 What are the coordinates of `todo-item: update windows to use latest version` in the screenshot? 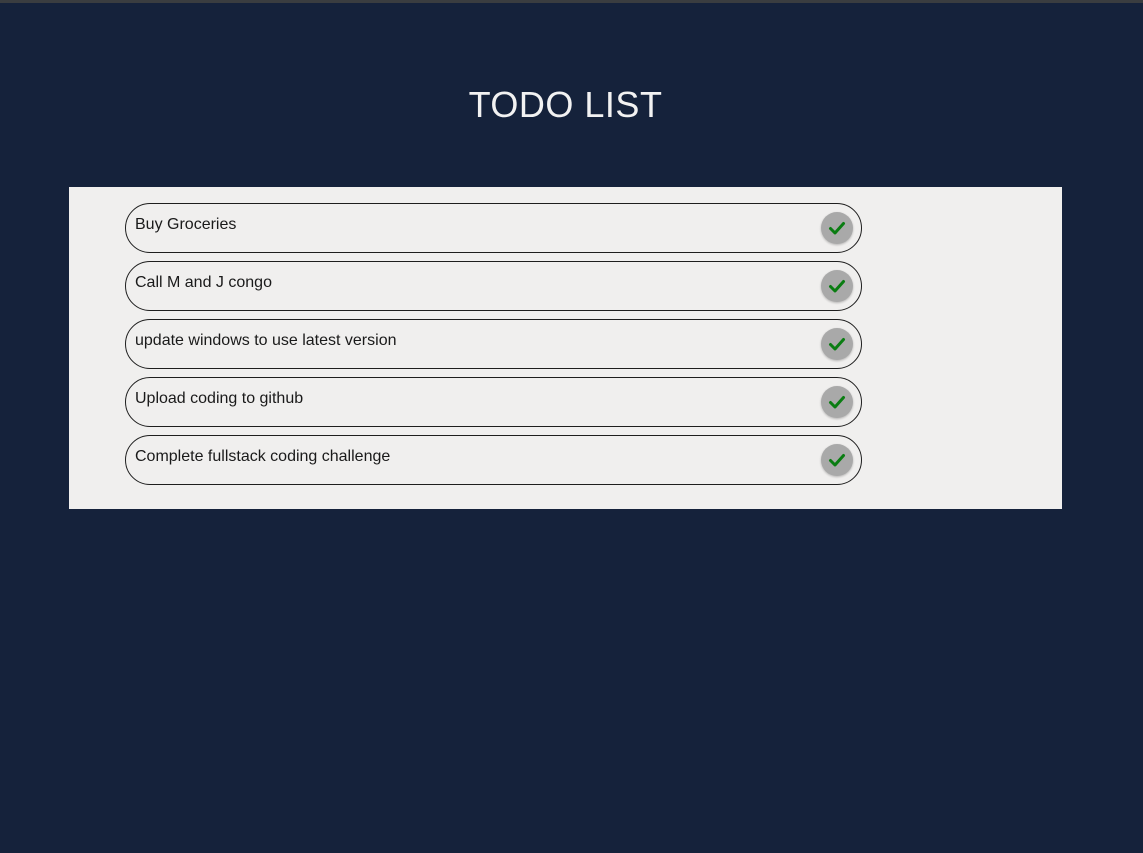 It's located at (493, 344).